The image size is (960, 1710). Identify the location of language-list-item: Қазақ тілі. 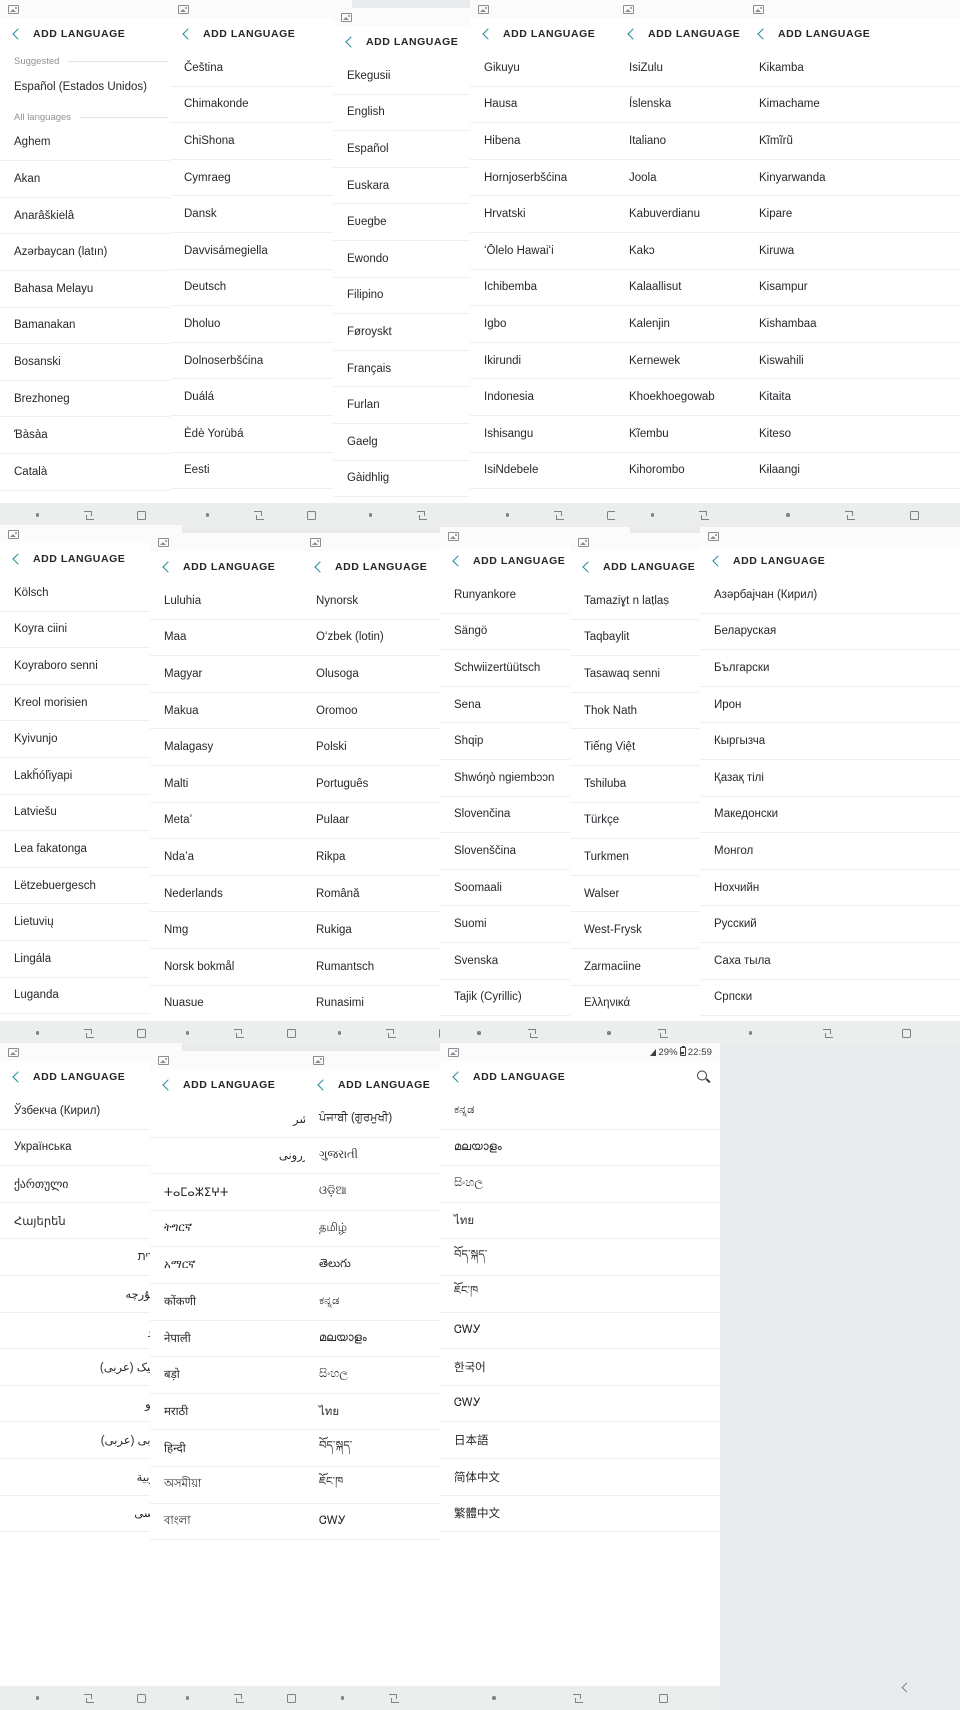
(830, 778).